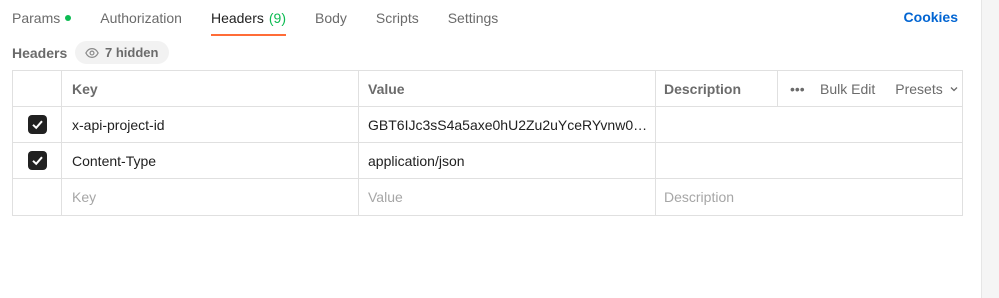  I want to click on presets-dropdown: Presets, so click(926, 89).